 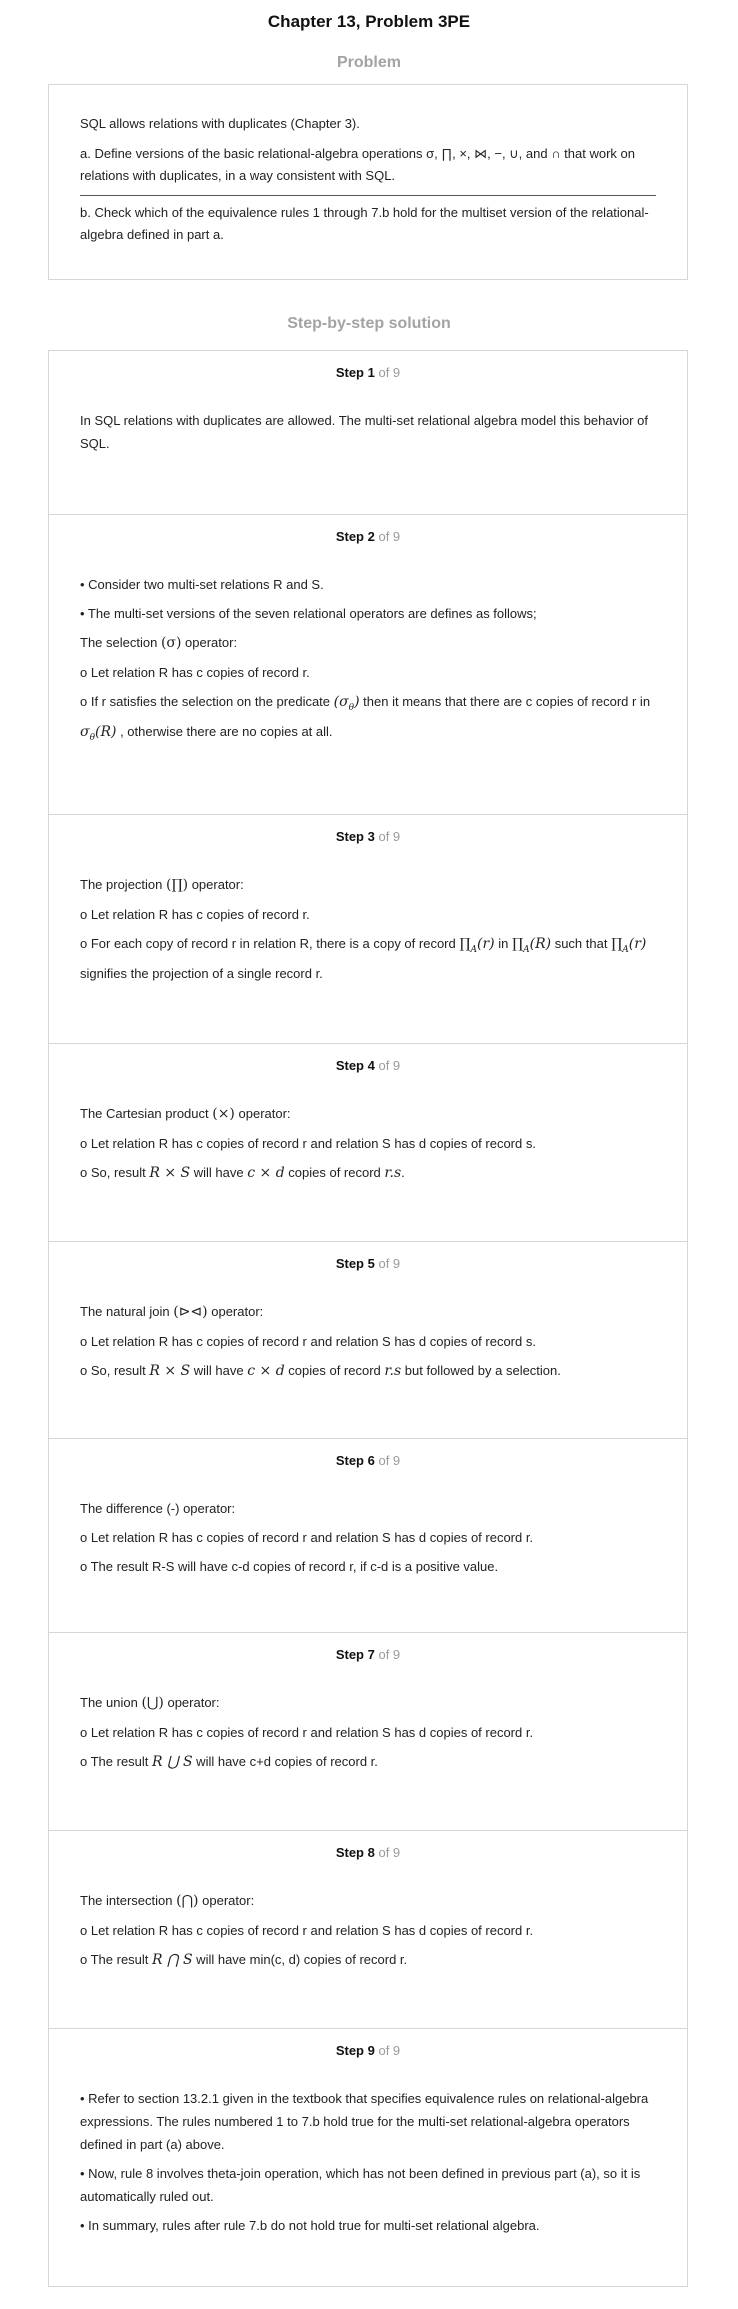 What do you see at coordinates (371, 2050) in the screenshot?
I see `step-number: 9` at bounding box center [371, 2050].